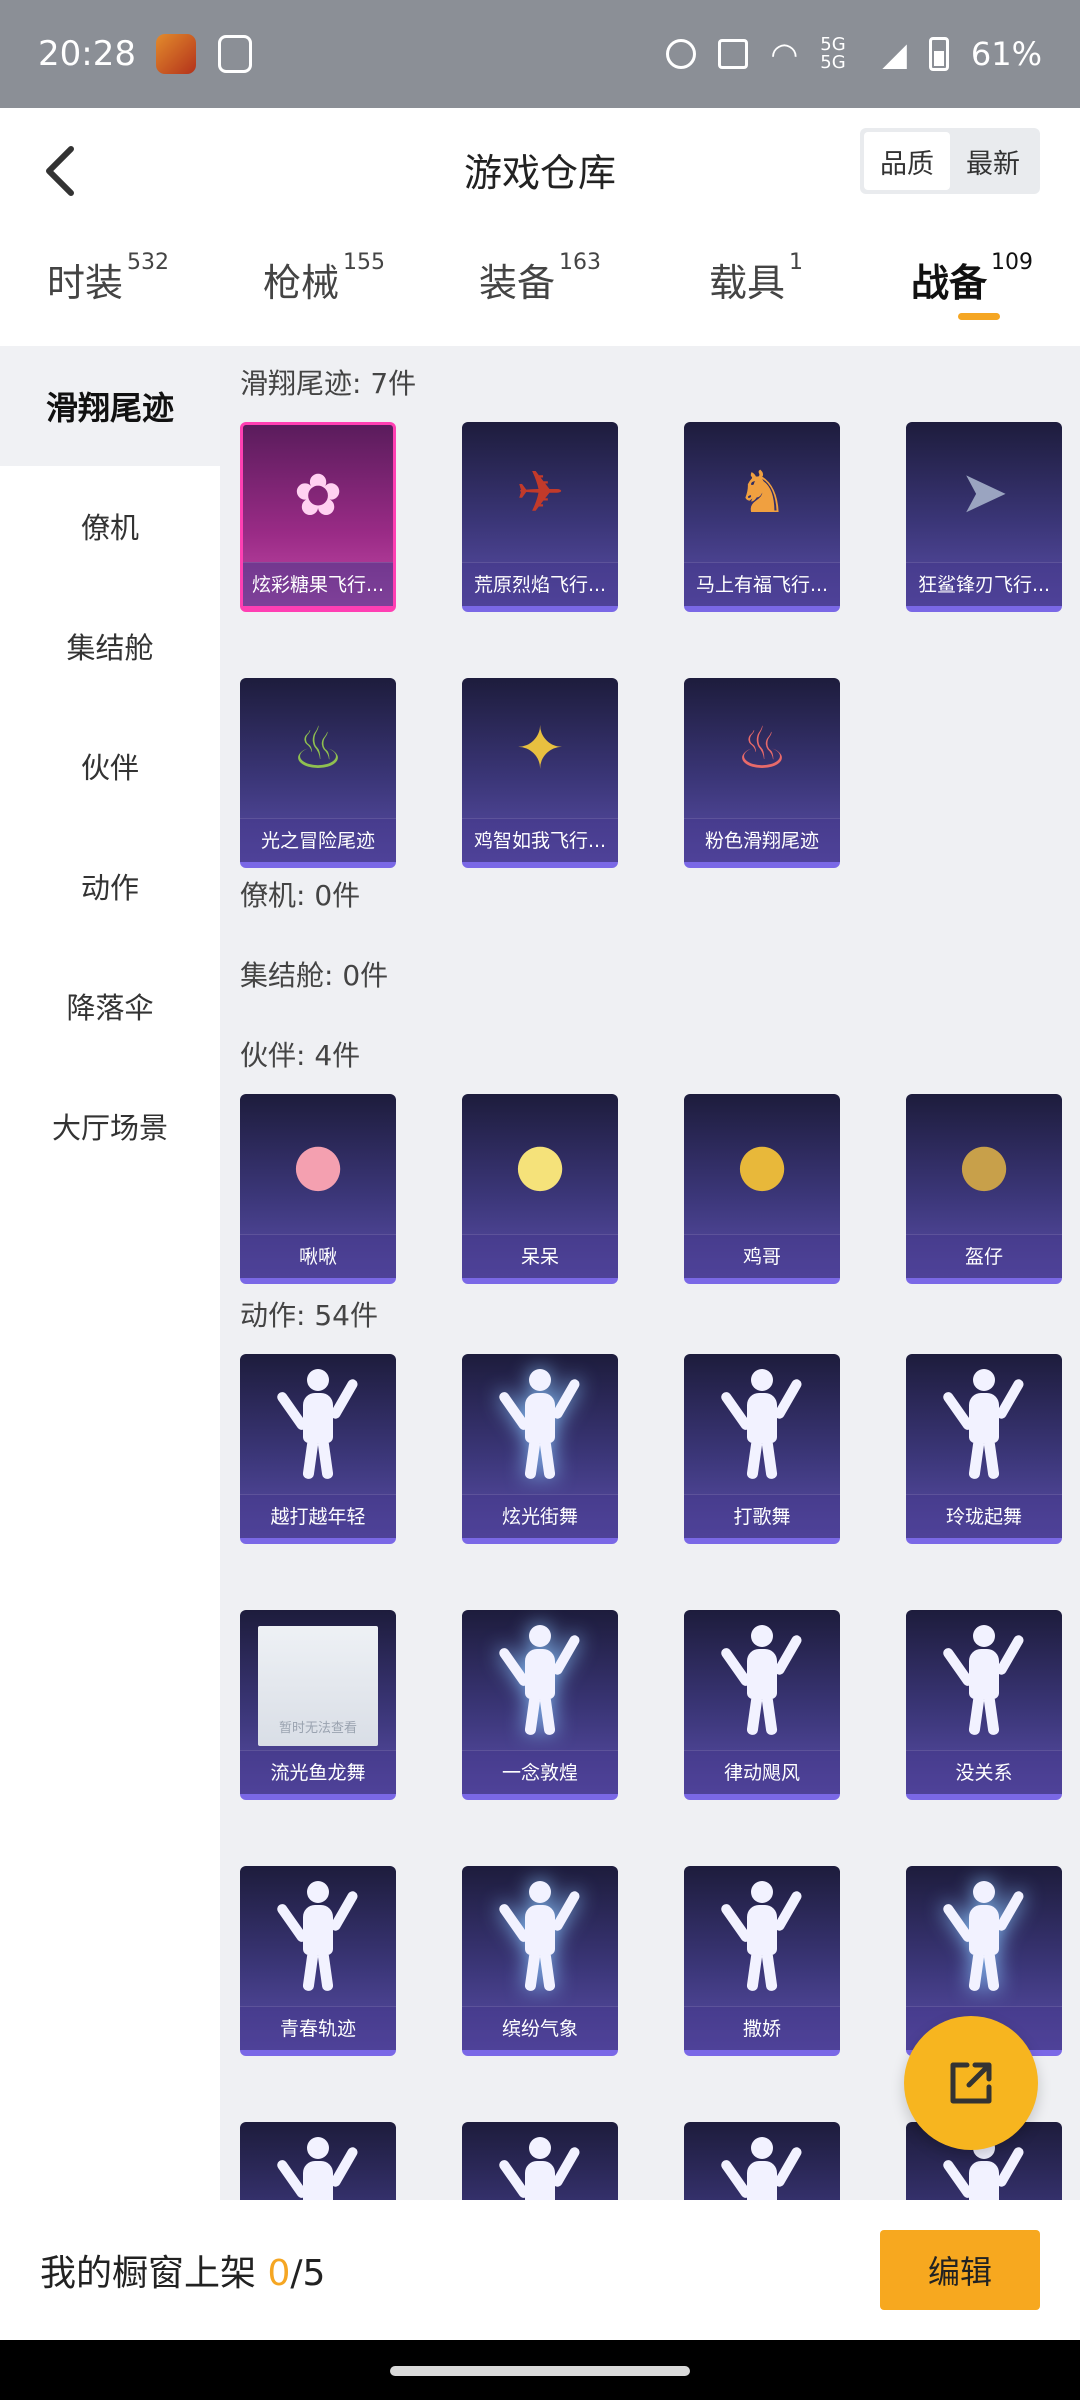 This screenshot has height=2400, width=1080. What do you see at coordinates (318, 1449) in the screenshot?
I see `item-card: 越打越年轻` at bounding box center [318, 1449].